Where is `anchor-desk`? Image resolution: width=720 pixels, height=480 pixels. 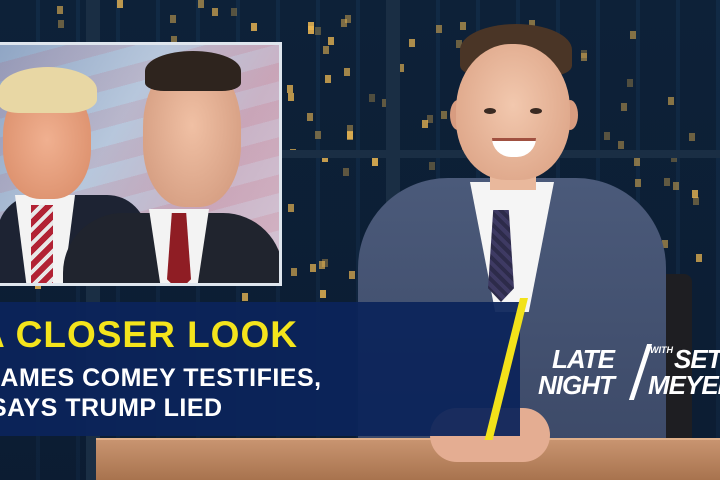
anchor-desk is located at coordinates (408, 460).